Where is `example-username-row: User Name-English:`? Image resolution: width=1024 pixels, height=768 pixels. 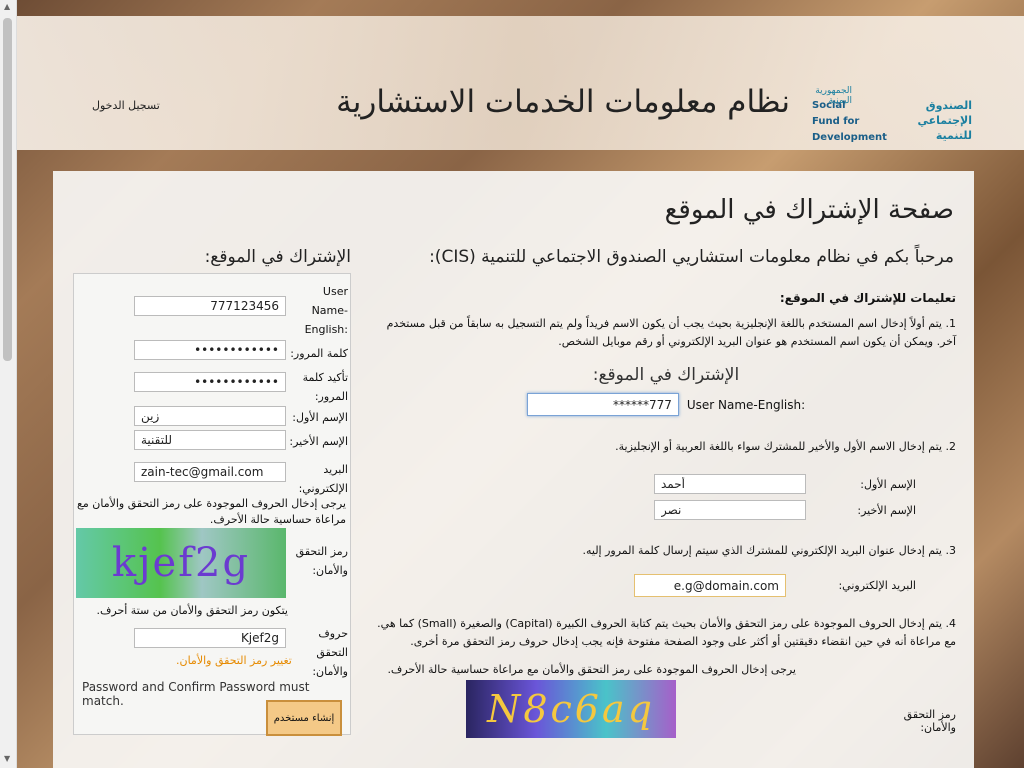 example-username-row: User Name-English: is located at coordinates (666, 404).